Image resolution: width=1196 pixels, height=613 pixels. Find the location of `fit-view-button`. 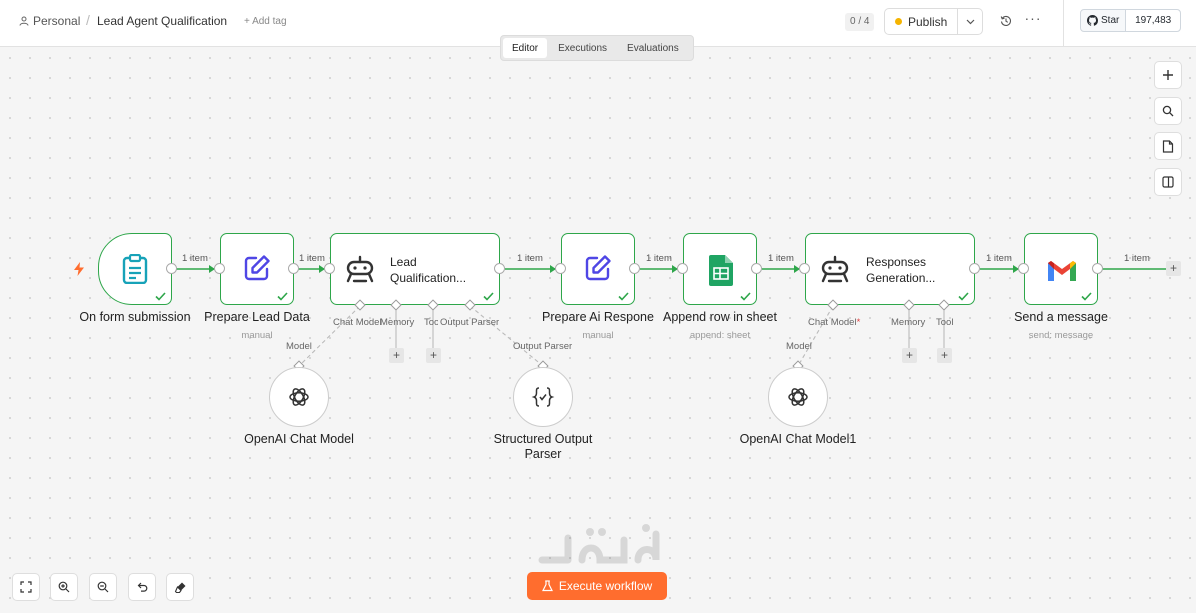

fit-view-button is located at coordinates (26, 587).